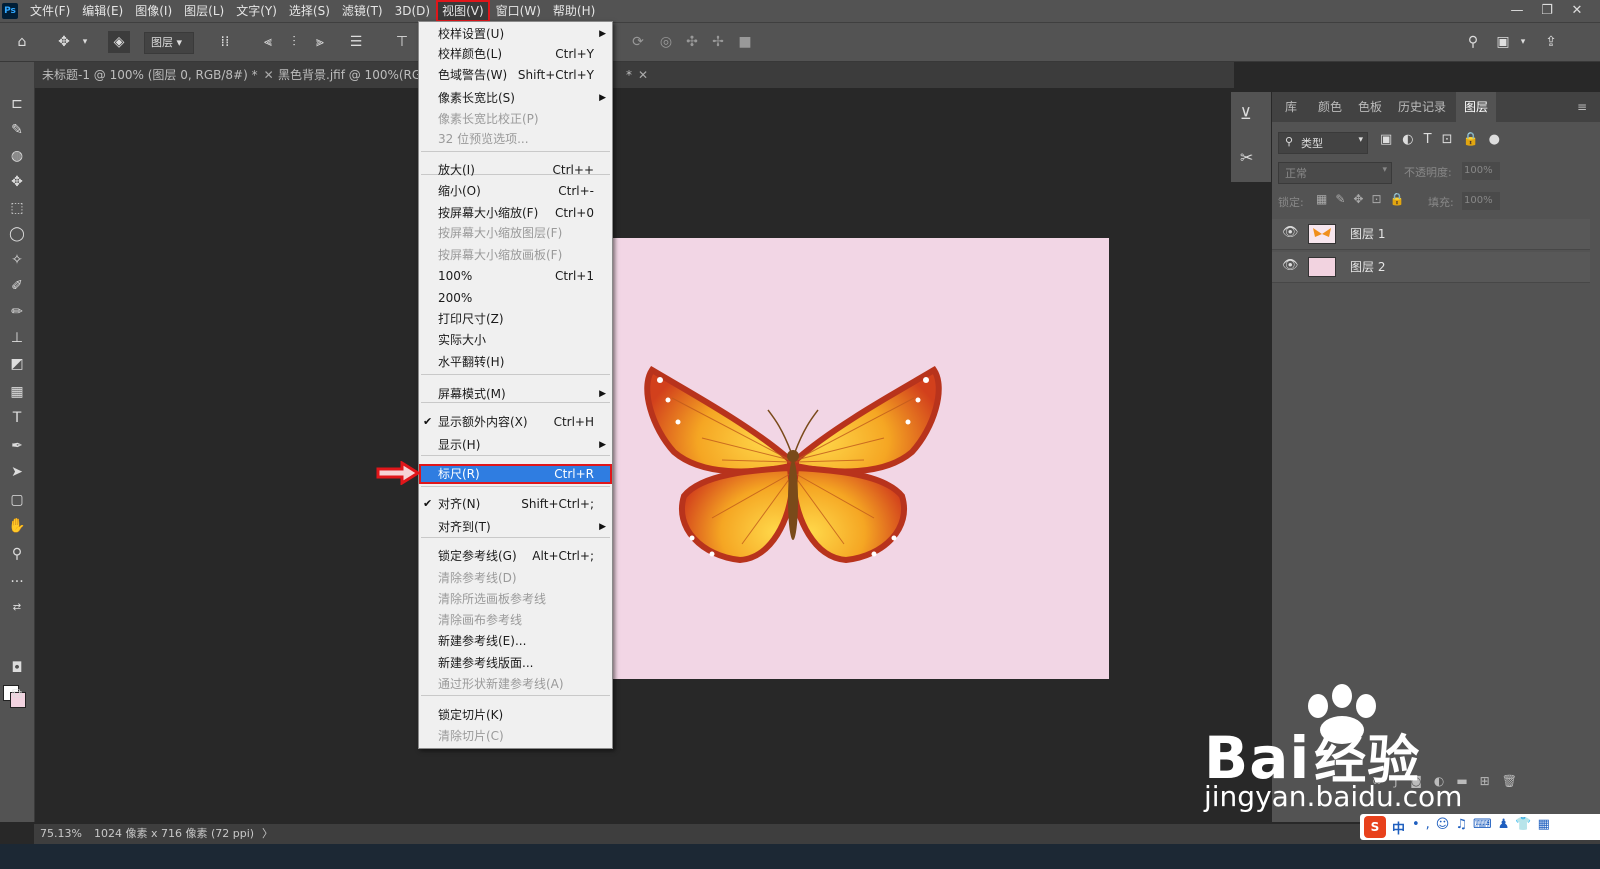 The width and height of the screenshot is (1600, 869). I want to click on close-tab-icon: ✕, so click(643, 75).